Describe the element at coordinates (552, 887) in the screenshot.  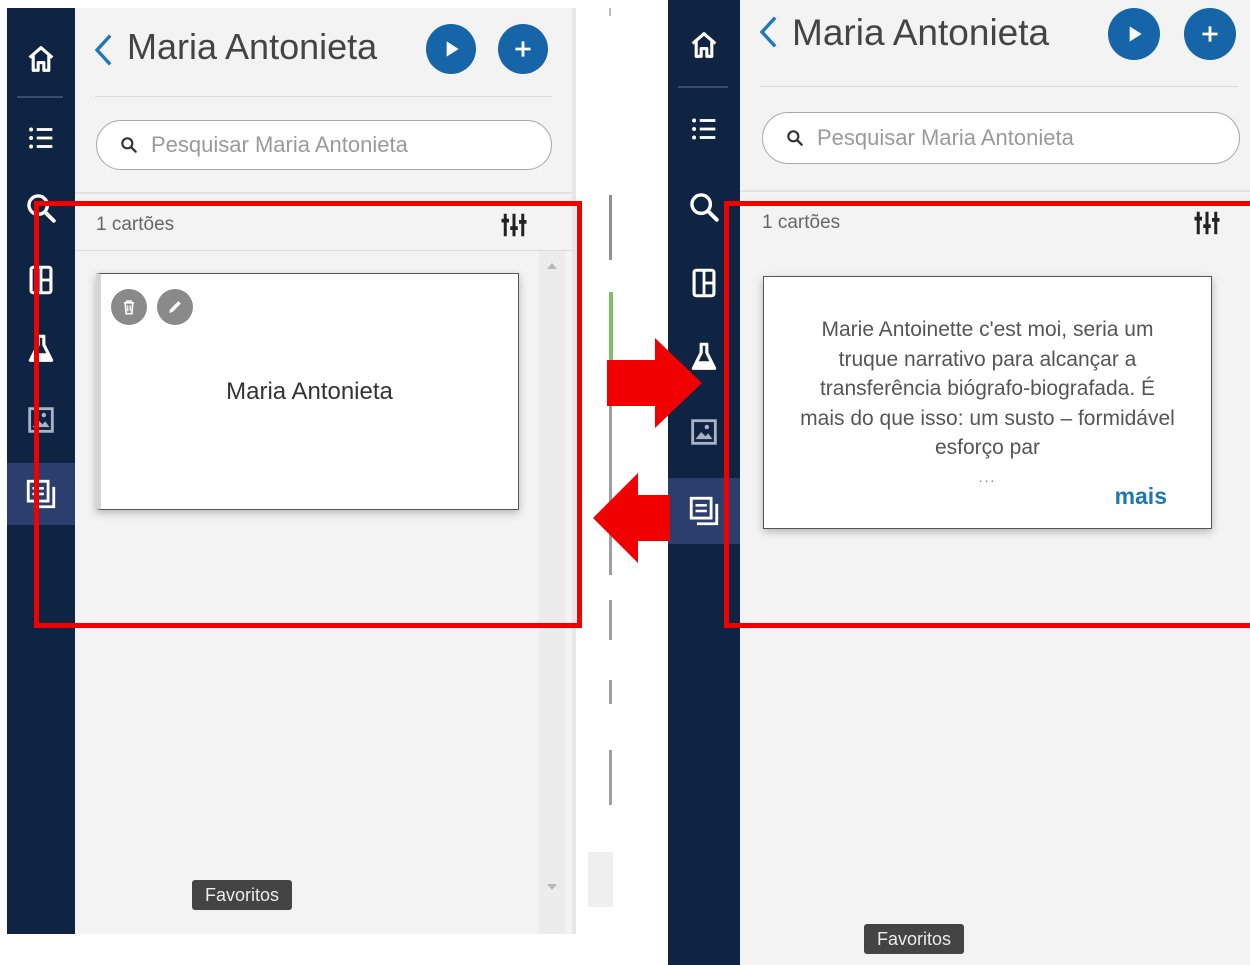
I see `scroll-down-icon` at that location.